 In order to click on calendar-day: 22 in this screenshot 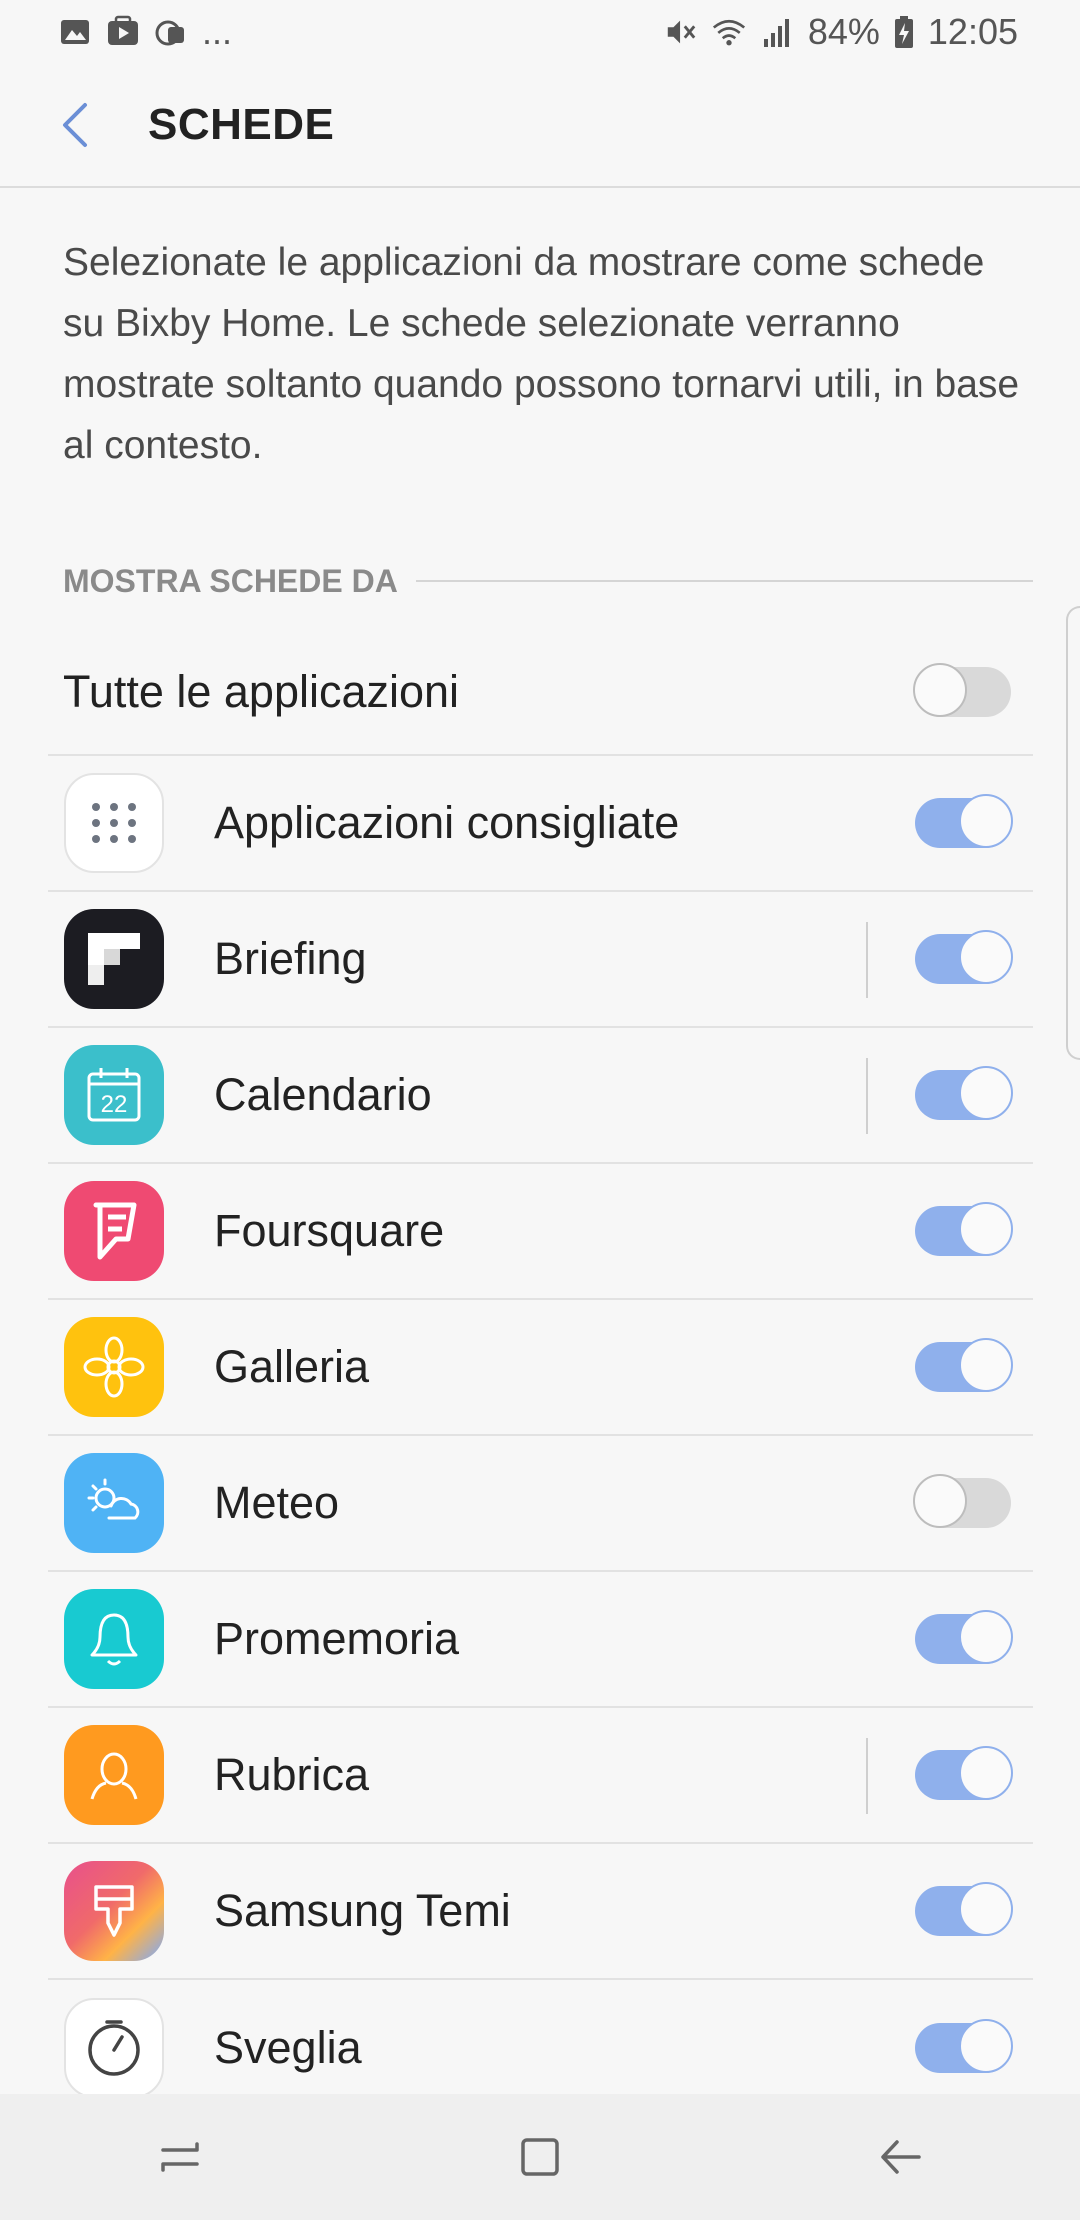, I will do `click(114, 1104)`.